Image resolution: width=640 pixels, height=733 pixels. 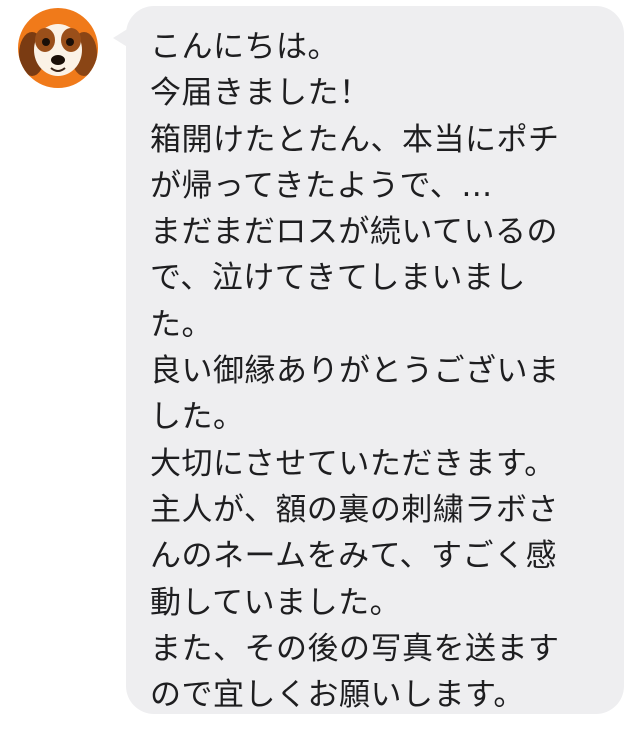 I want to click on message-line: んのネームをみて、すごく感, so click(x=354, y=556).